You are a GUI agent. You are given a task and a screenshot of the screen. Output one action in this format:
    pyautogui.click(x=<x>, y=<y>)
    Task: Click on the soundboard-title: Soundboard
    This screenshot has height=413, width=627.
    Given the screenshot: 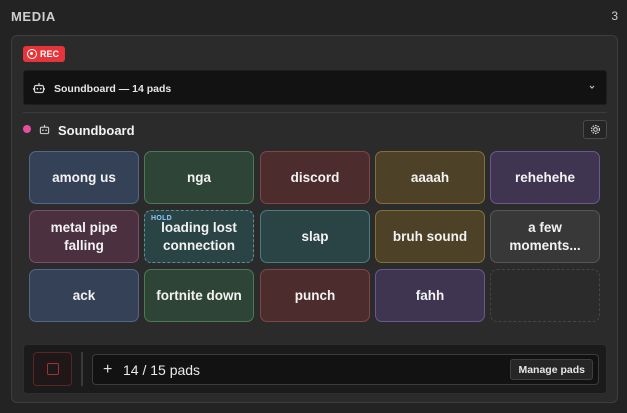 What is the action you would take?
    pyautogui.click(x=96, y=130)
    